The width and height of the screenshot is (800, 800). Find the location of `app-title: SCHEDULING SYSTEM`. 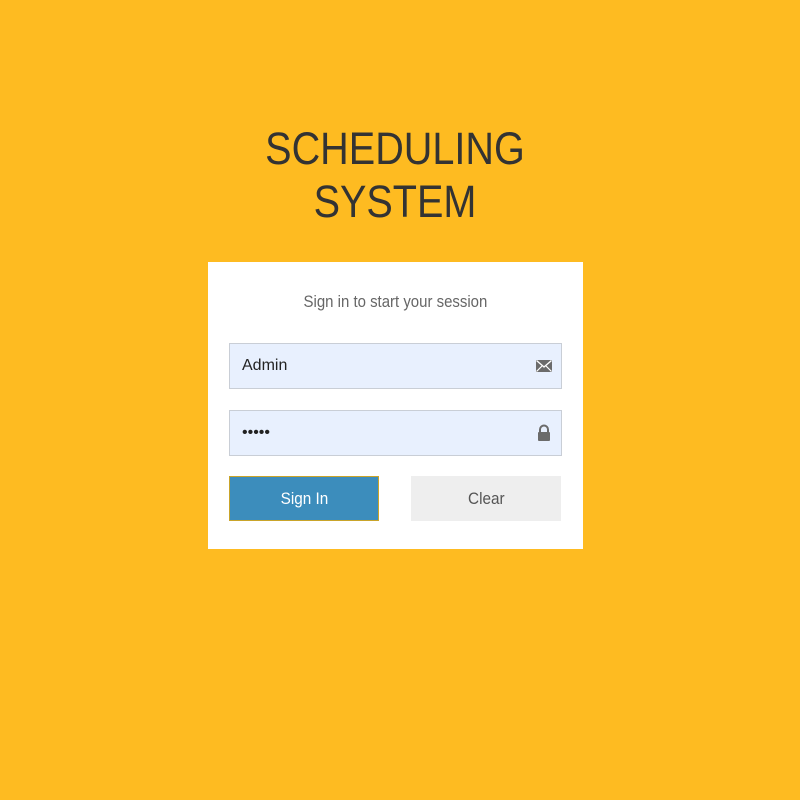

app-title: SCHEDULING SYSTEM is located at coordinates (394, 175).